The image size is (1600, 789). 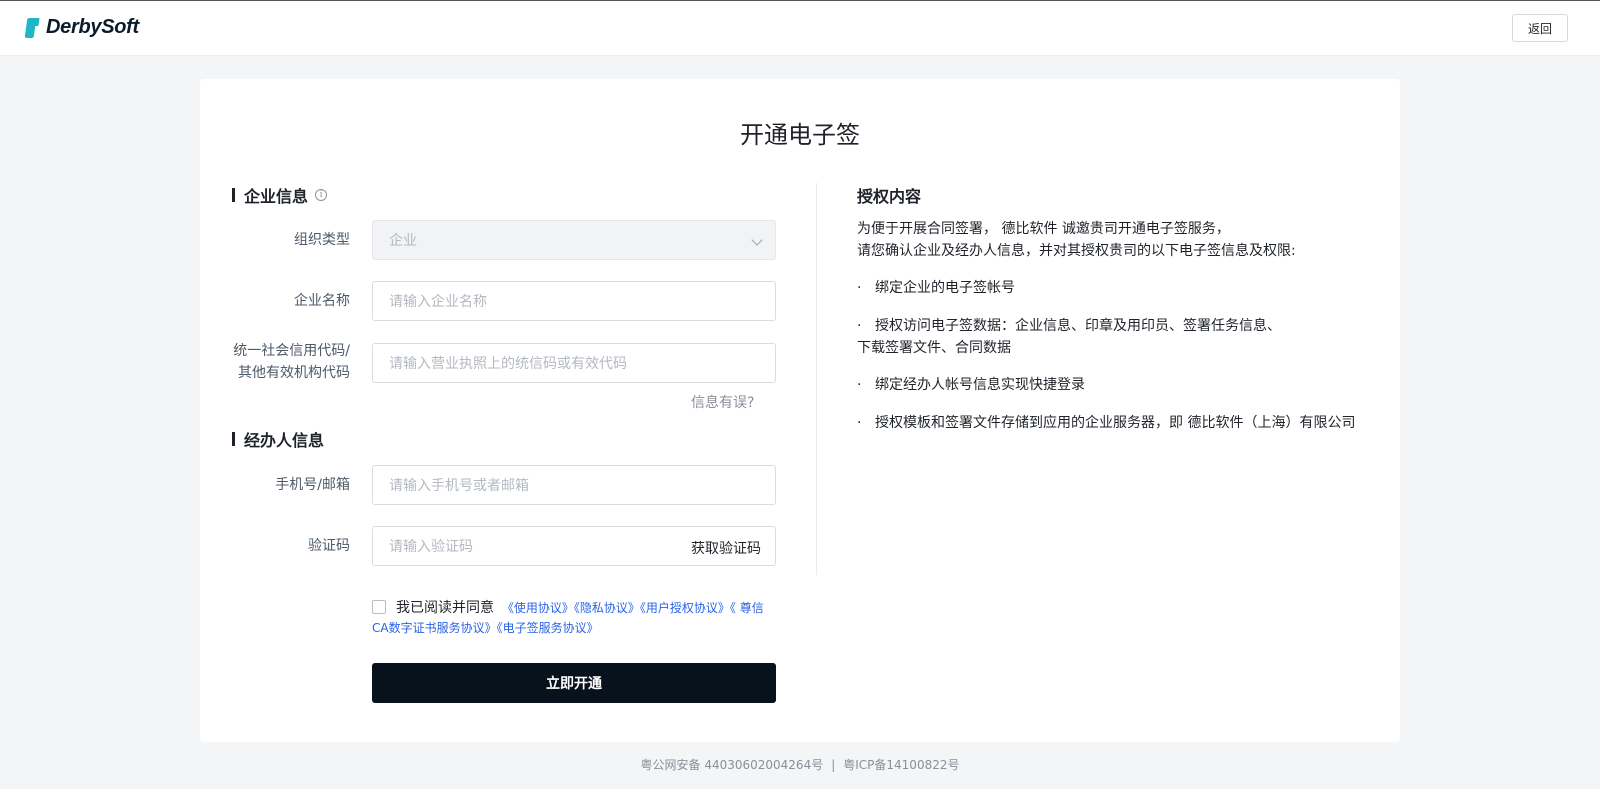 I want to click on org-type-label: 组织类型, so click(x=322, y=240).